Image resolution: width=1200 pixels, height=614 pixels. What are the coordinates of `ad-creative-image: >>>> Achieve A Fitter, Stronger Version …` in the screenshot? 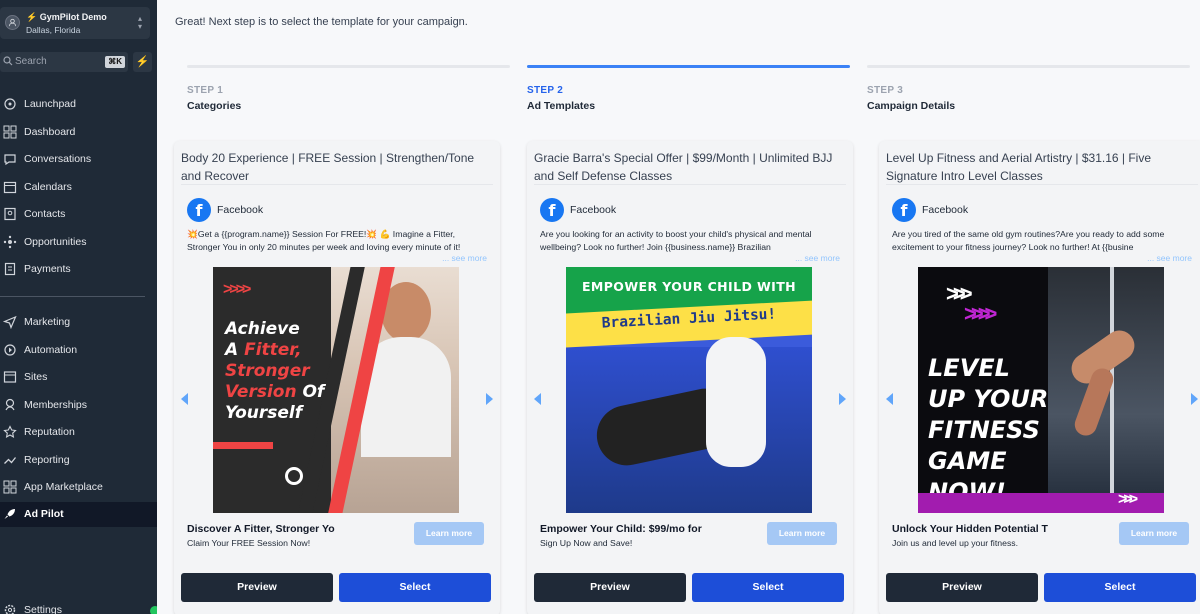 It's located at (336, 390).